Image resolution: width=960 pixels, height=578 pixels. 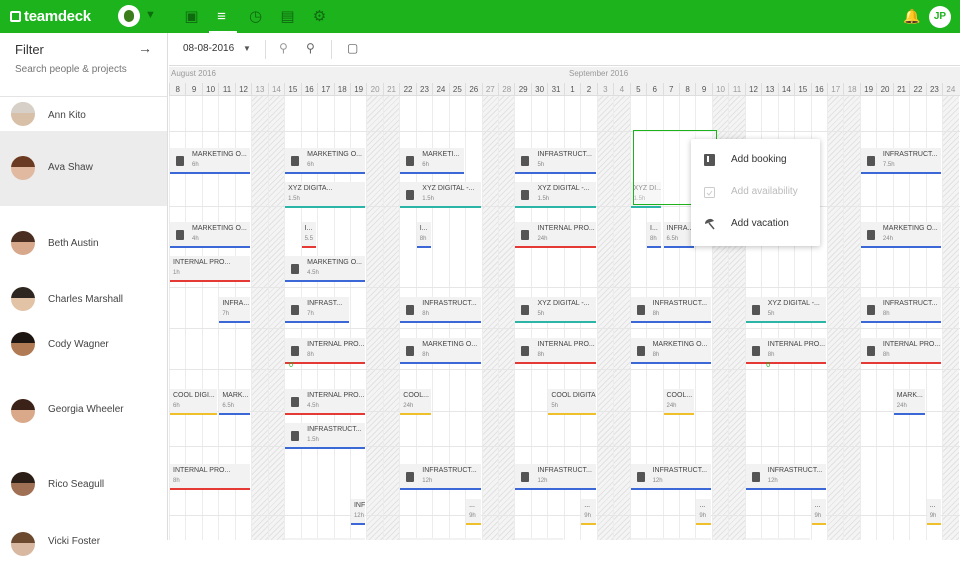 I want to click on booking-hours: 24h, so click(x=408, y=406).